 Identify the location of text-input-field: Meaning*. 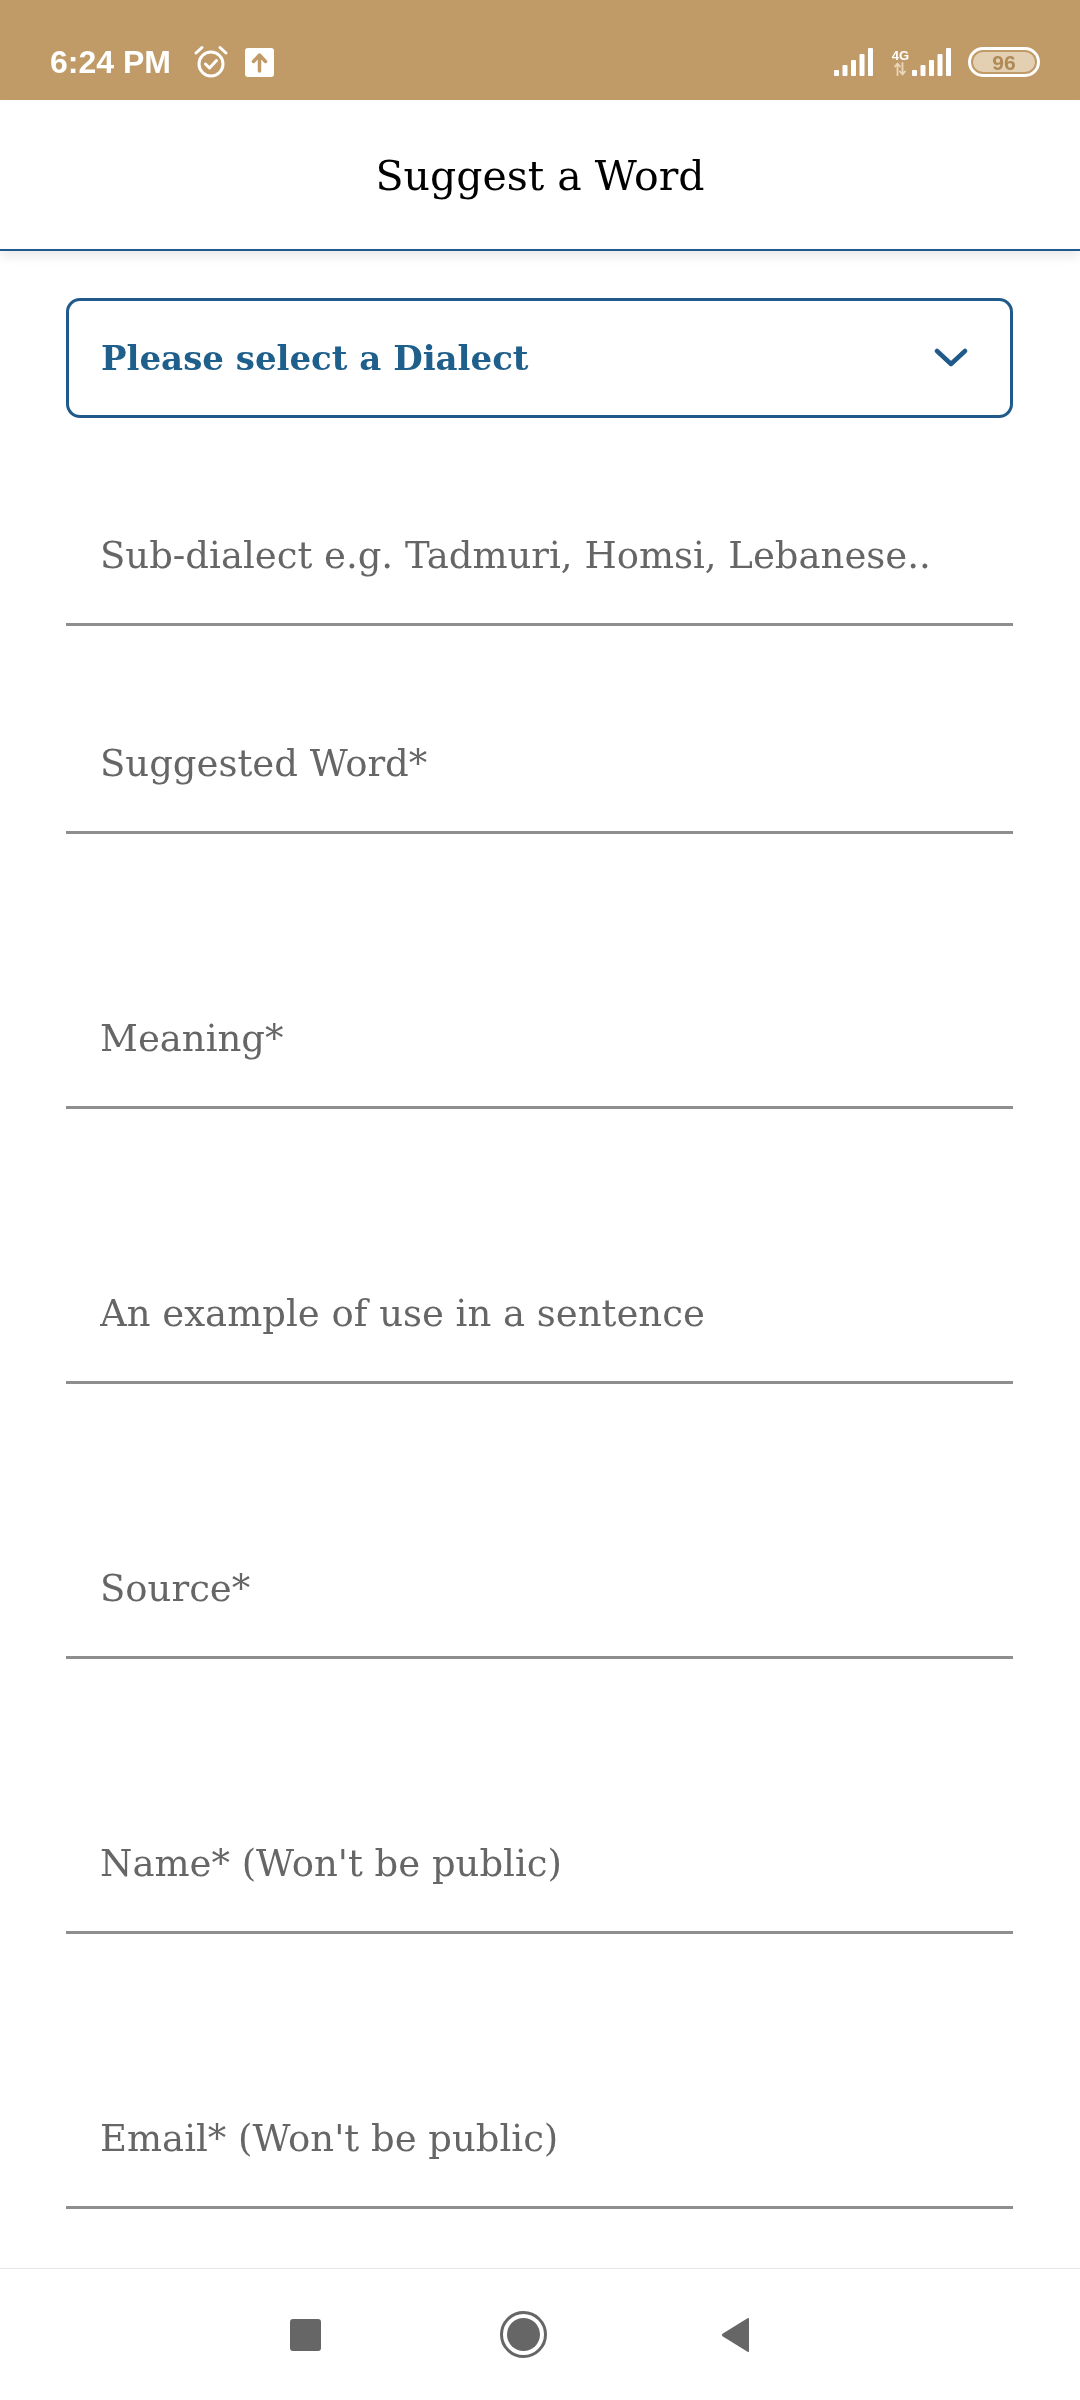
(539, 1044).